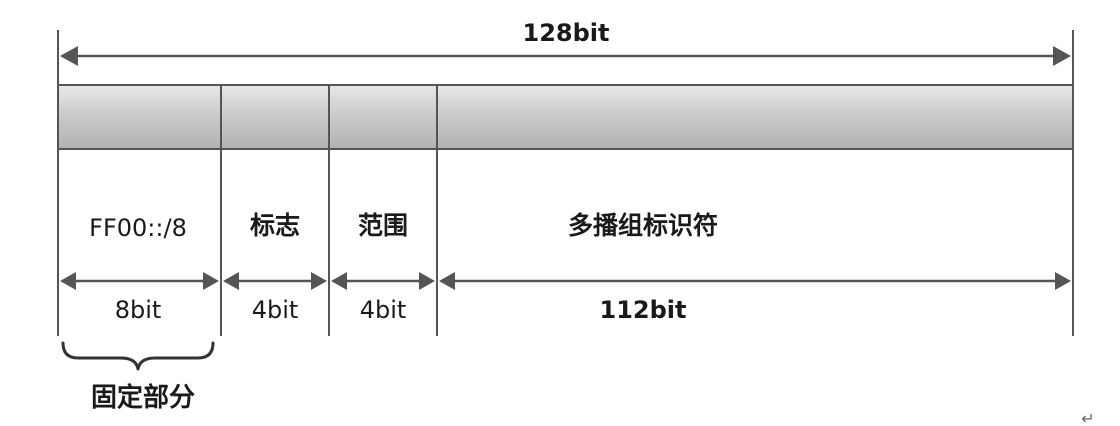  I want to click on field-width-label-scope: 4bit, so click(383, 310).